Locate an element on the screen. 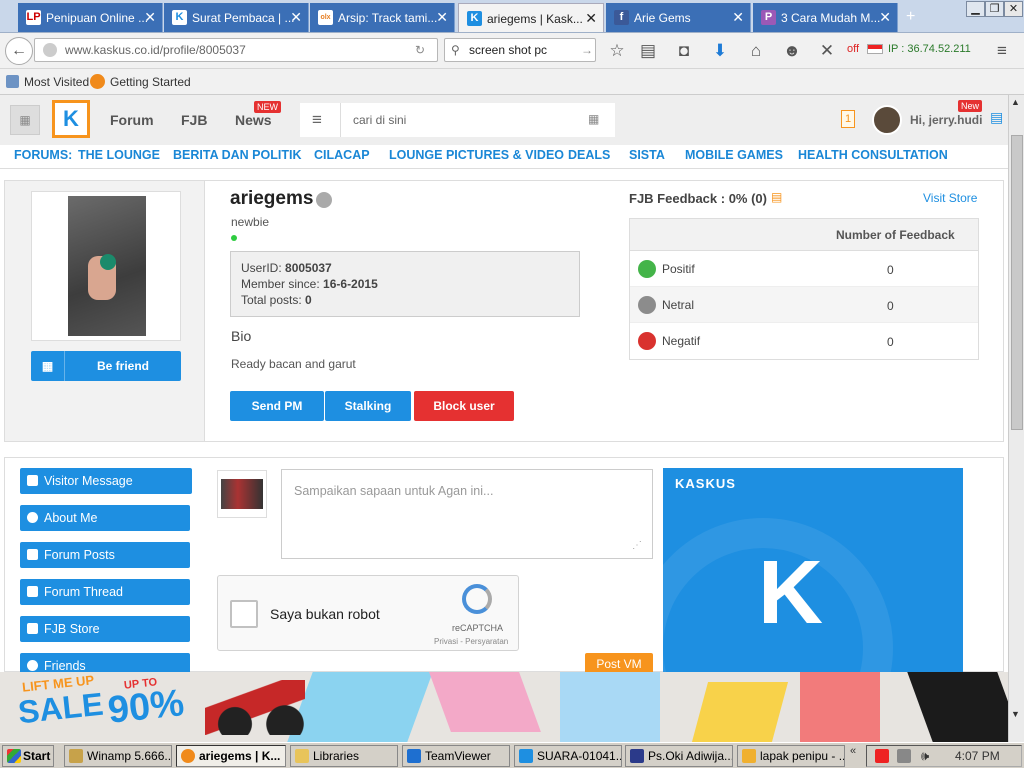 This screenshot has width=1024, height=768. search-icon: ▦ is located at coordinates (593, 119).